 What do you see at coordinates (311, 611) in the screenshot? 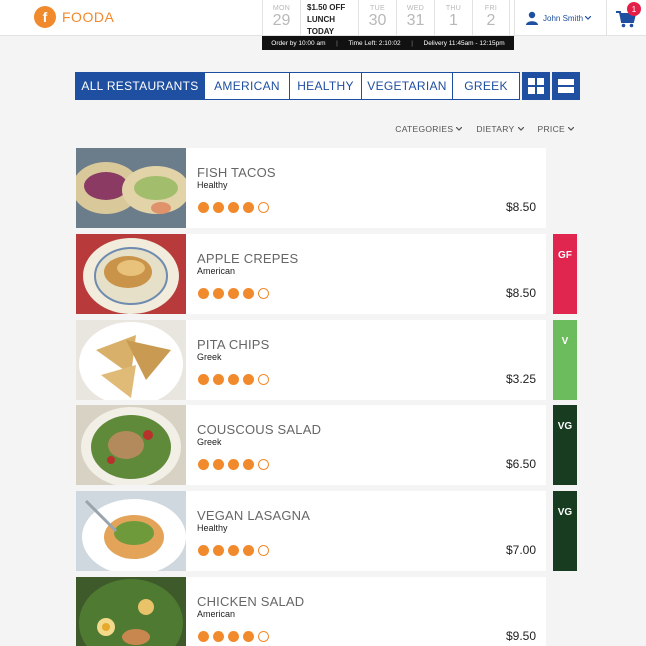
I see `food-item: CHICKEN SALAD American $9.50` at bounding box center [311, 611].